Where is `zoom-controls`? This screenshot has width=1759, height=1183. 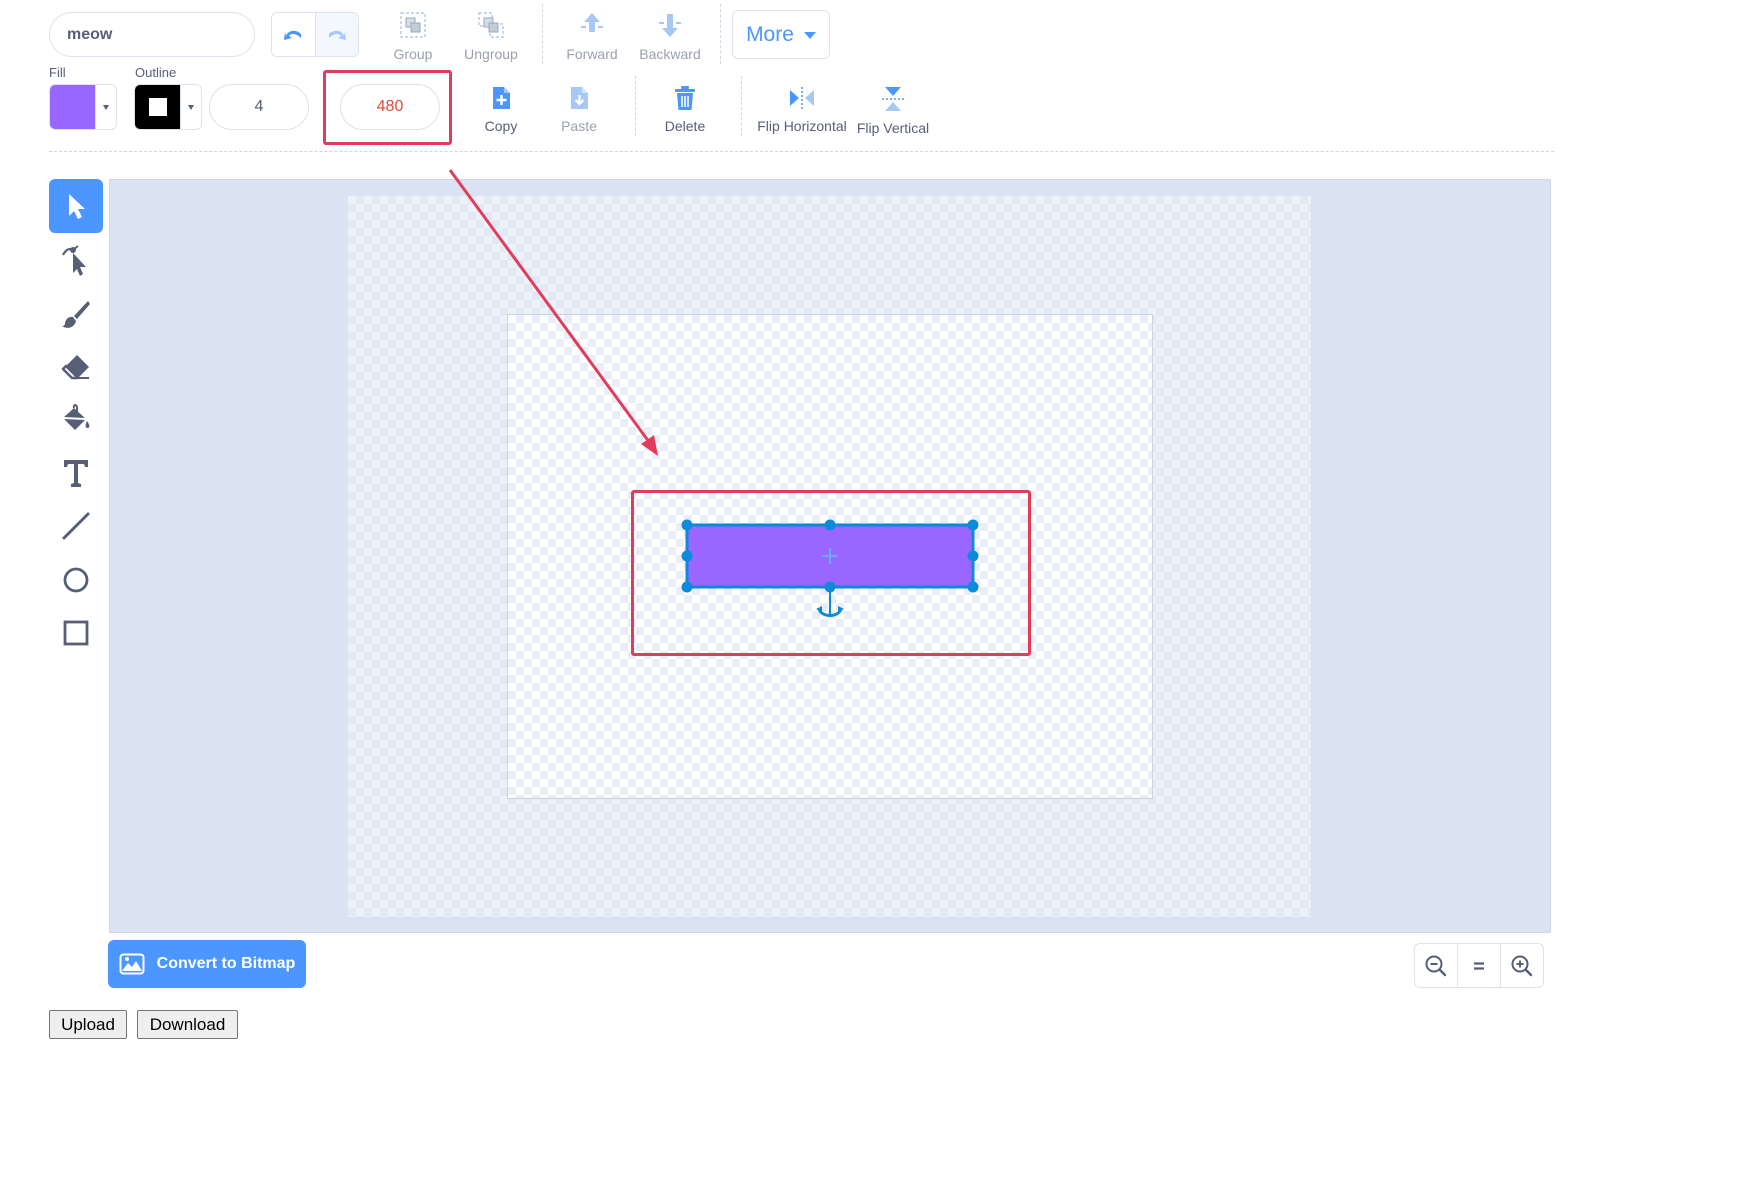
zoom-controls is located at coordinates (1479, 965).